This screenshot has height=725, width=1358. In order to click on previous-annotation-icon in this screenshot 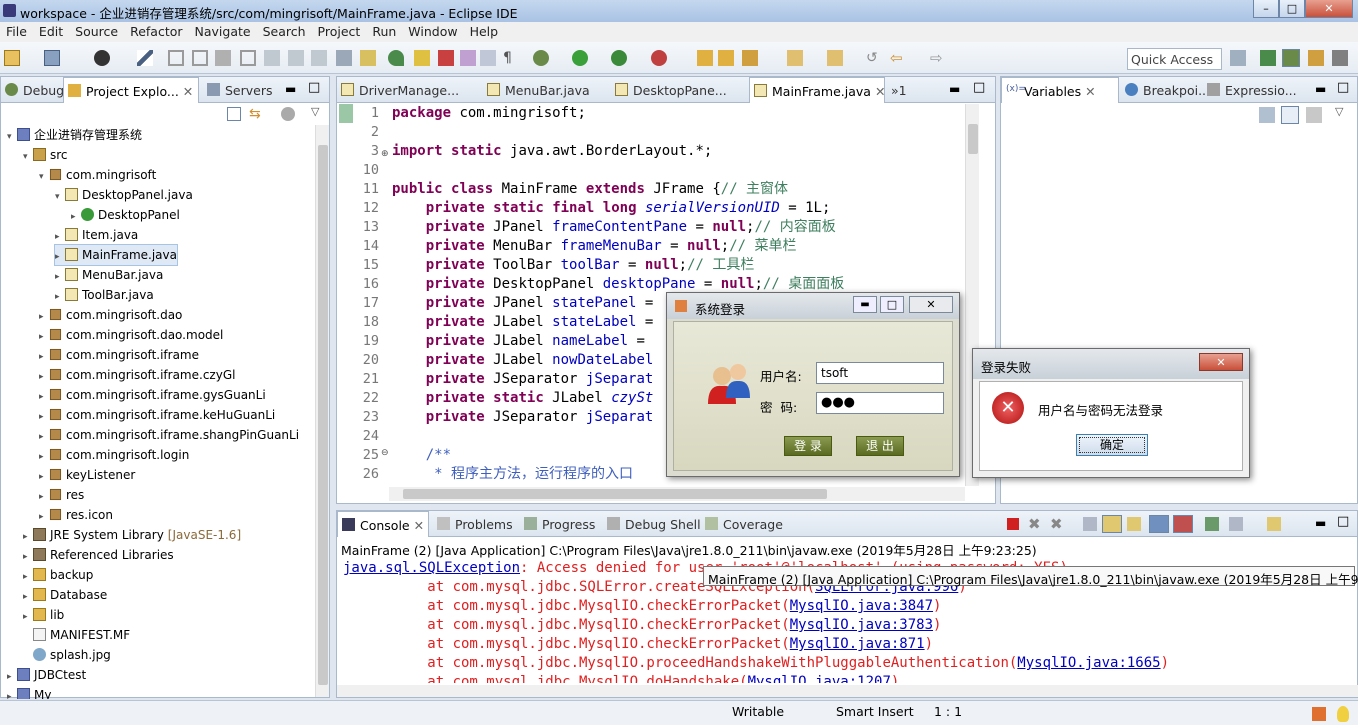, I will do `click(835, 58)`.